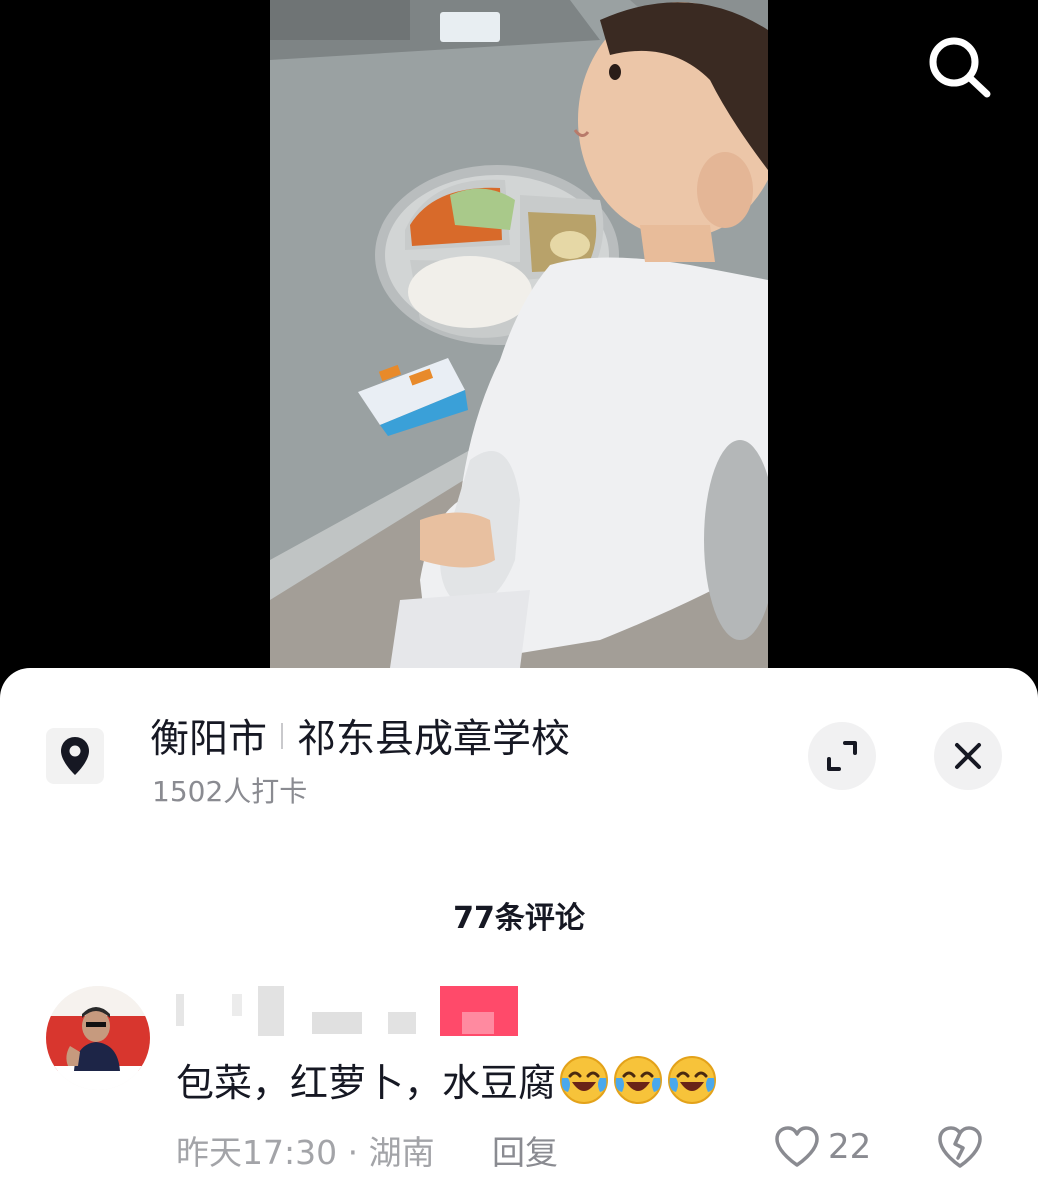  I want to click on search-icon, so click(960, 67).